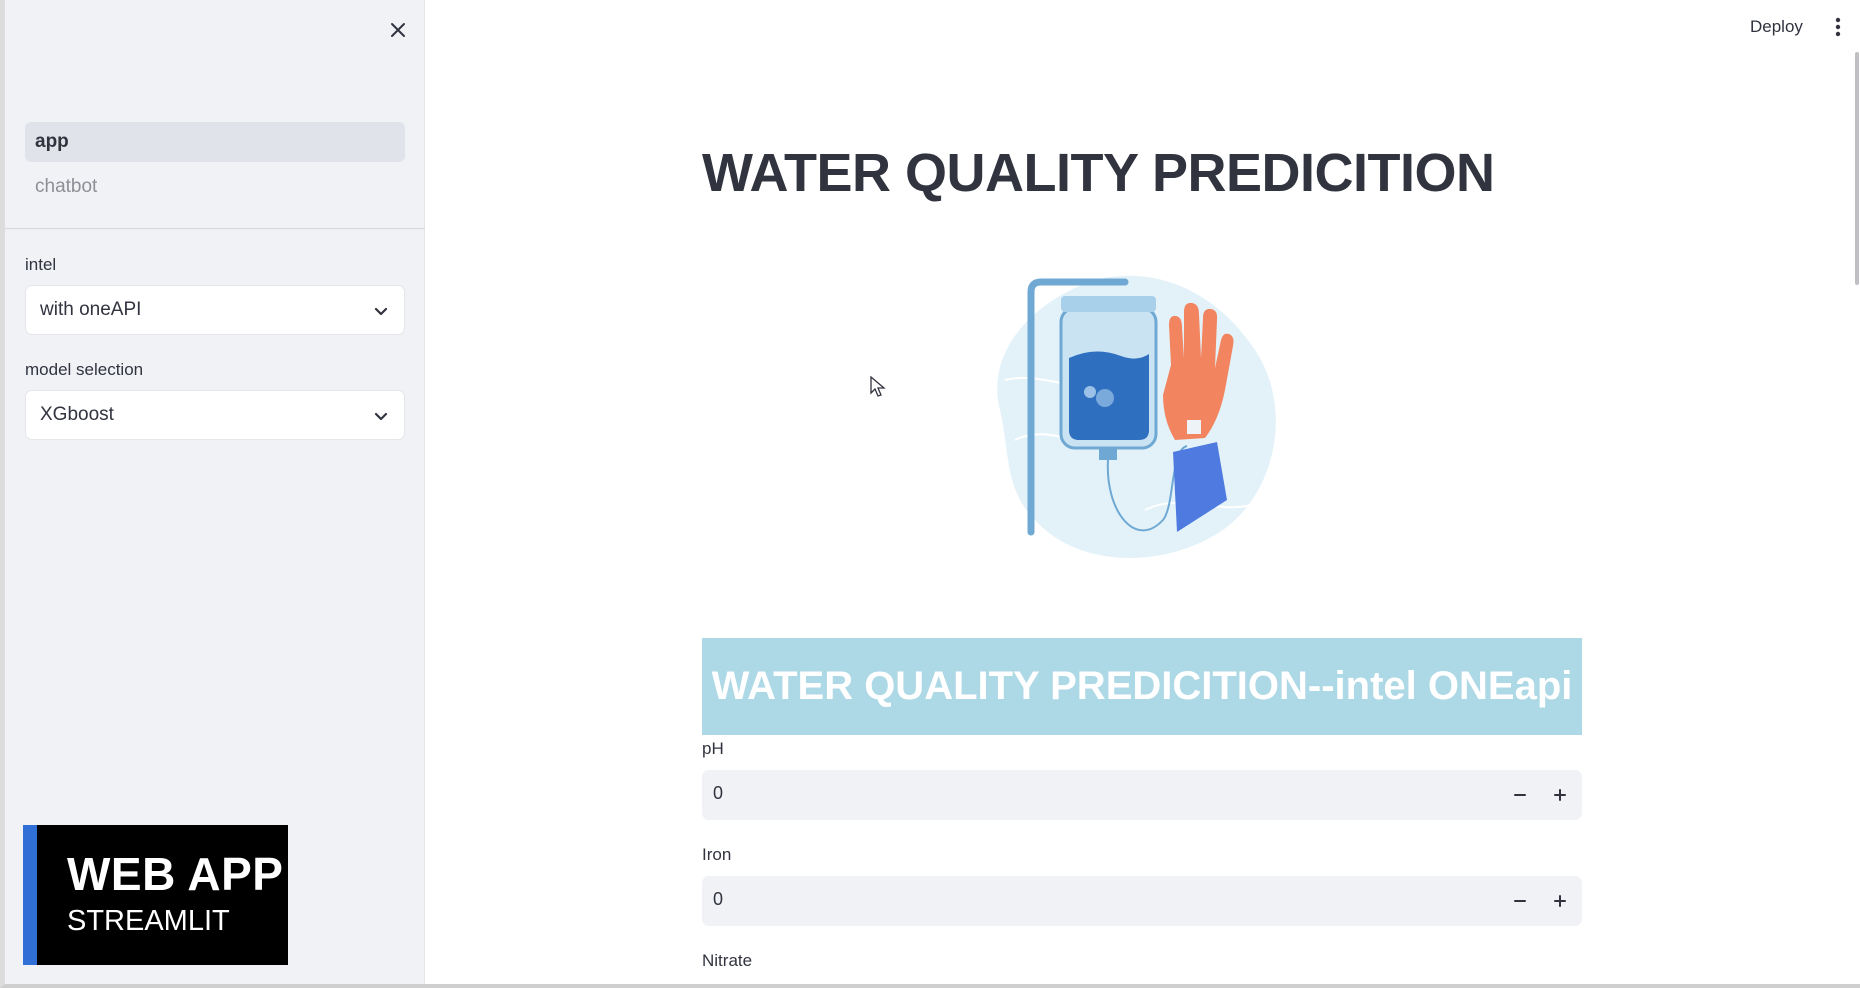 The height and width of the screenshot is (988, 1860). I want to click on model-select-value: XGboost, so click(77, 414).